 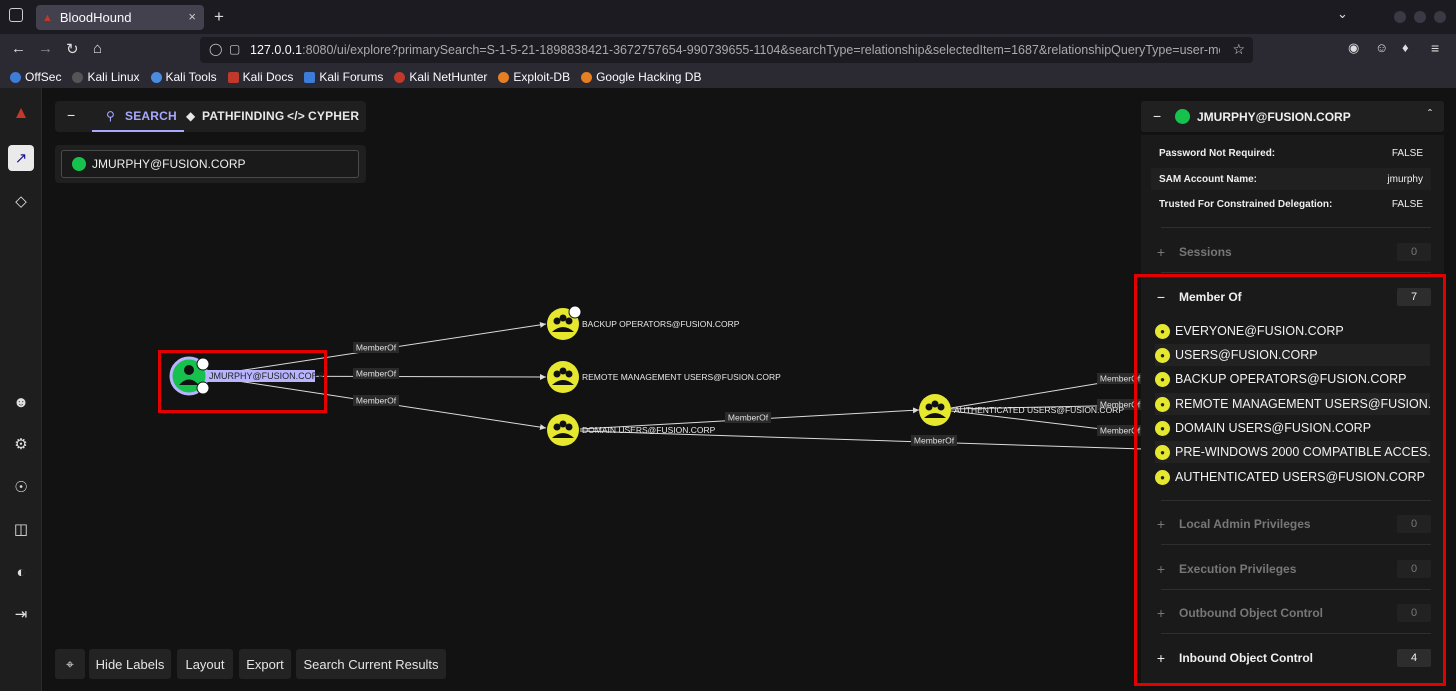 I want to click on bookmark-kali-nethunter: Kali NetHunter, so click(x=440, y=77).